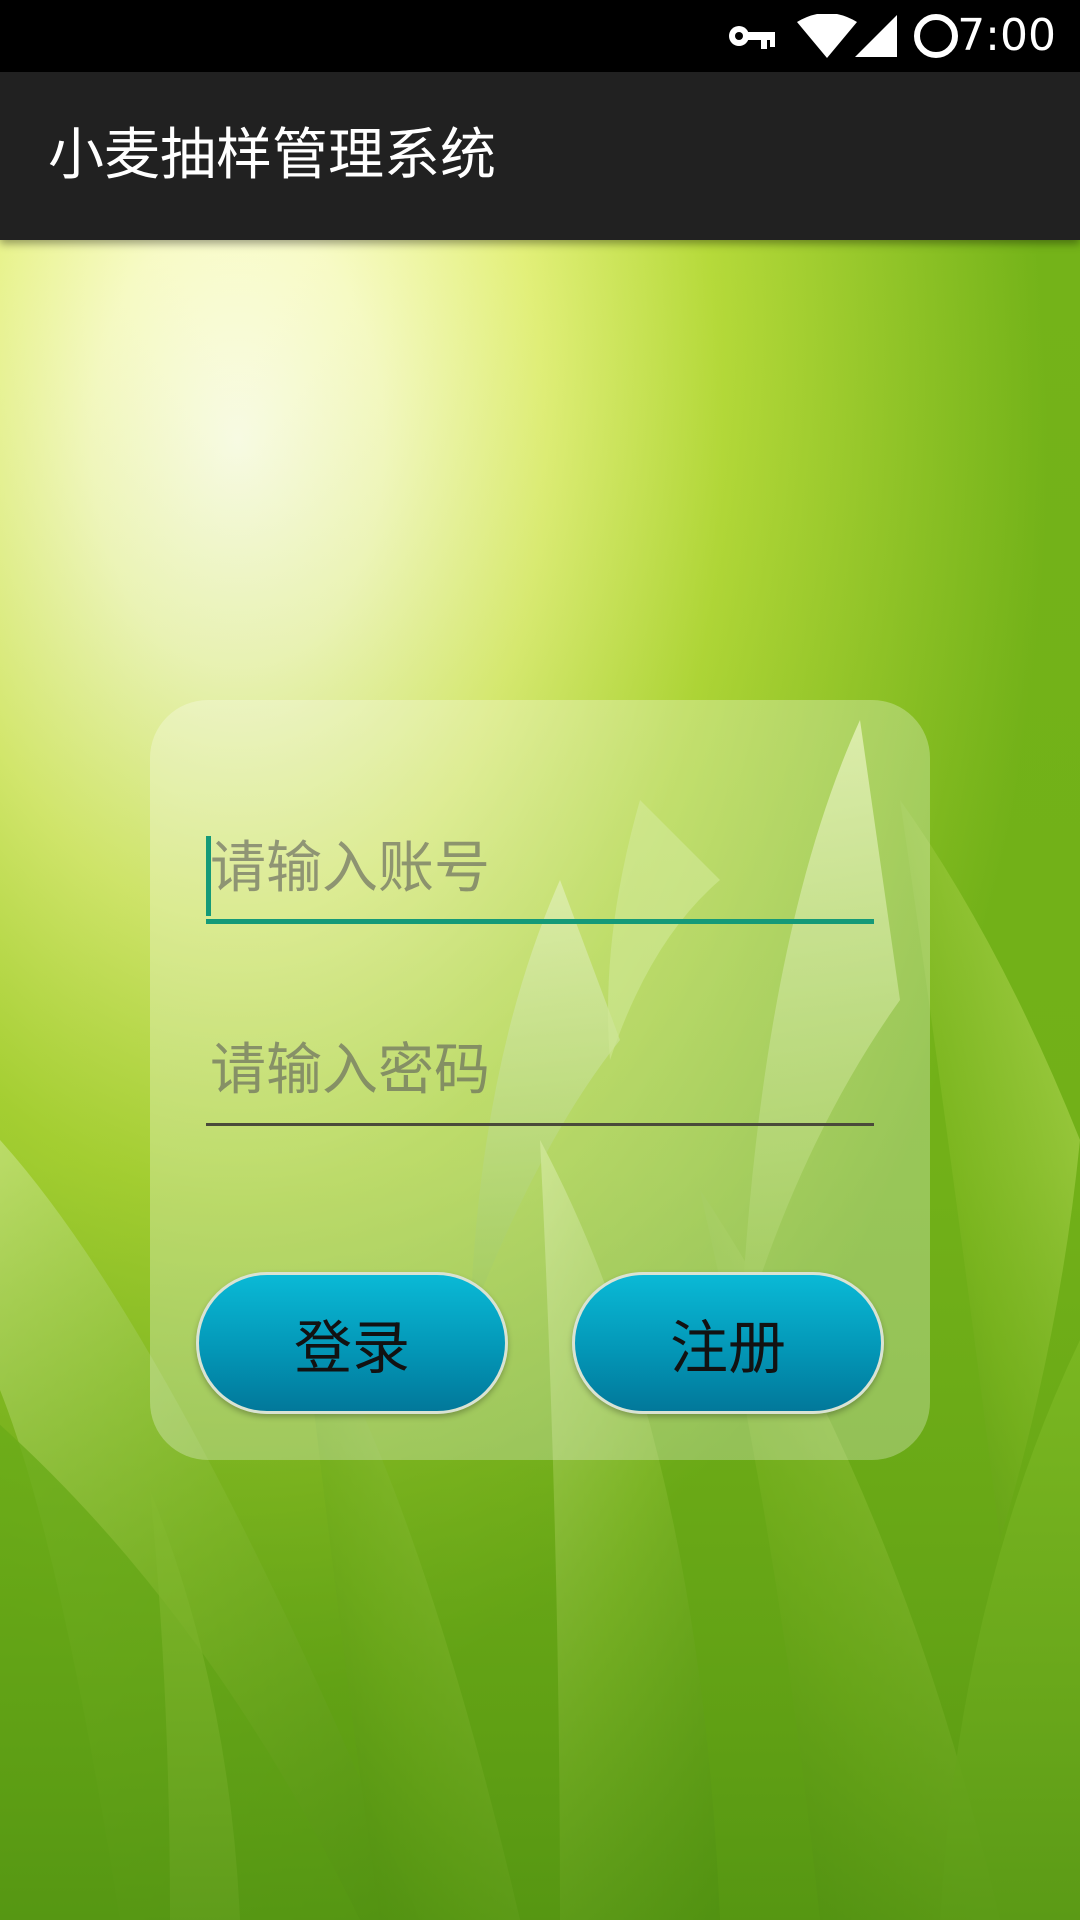  What do you see at coordinates (272, 155) in the screenshot?
I see `app-title: 小麦抽样管理系统` at bounding box center [272, 155].